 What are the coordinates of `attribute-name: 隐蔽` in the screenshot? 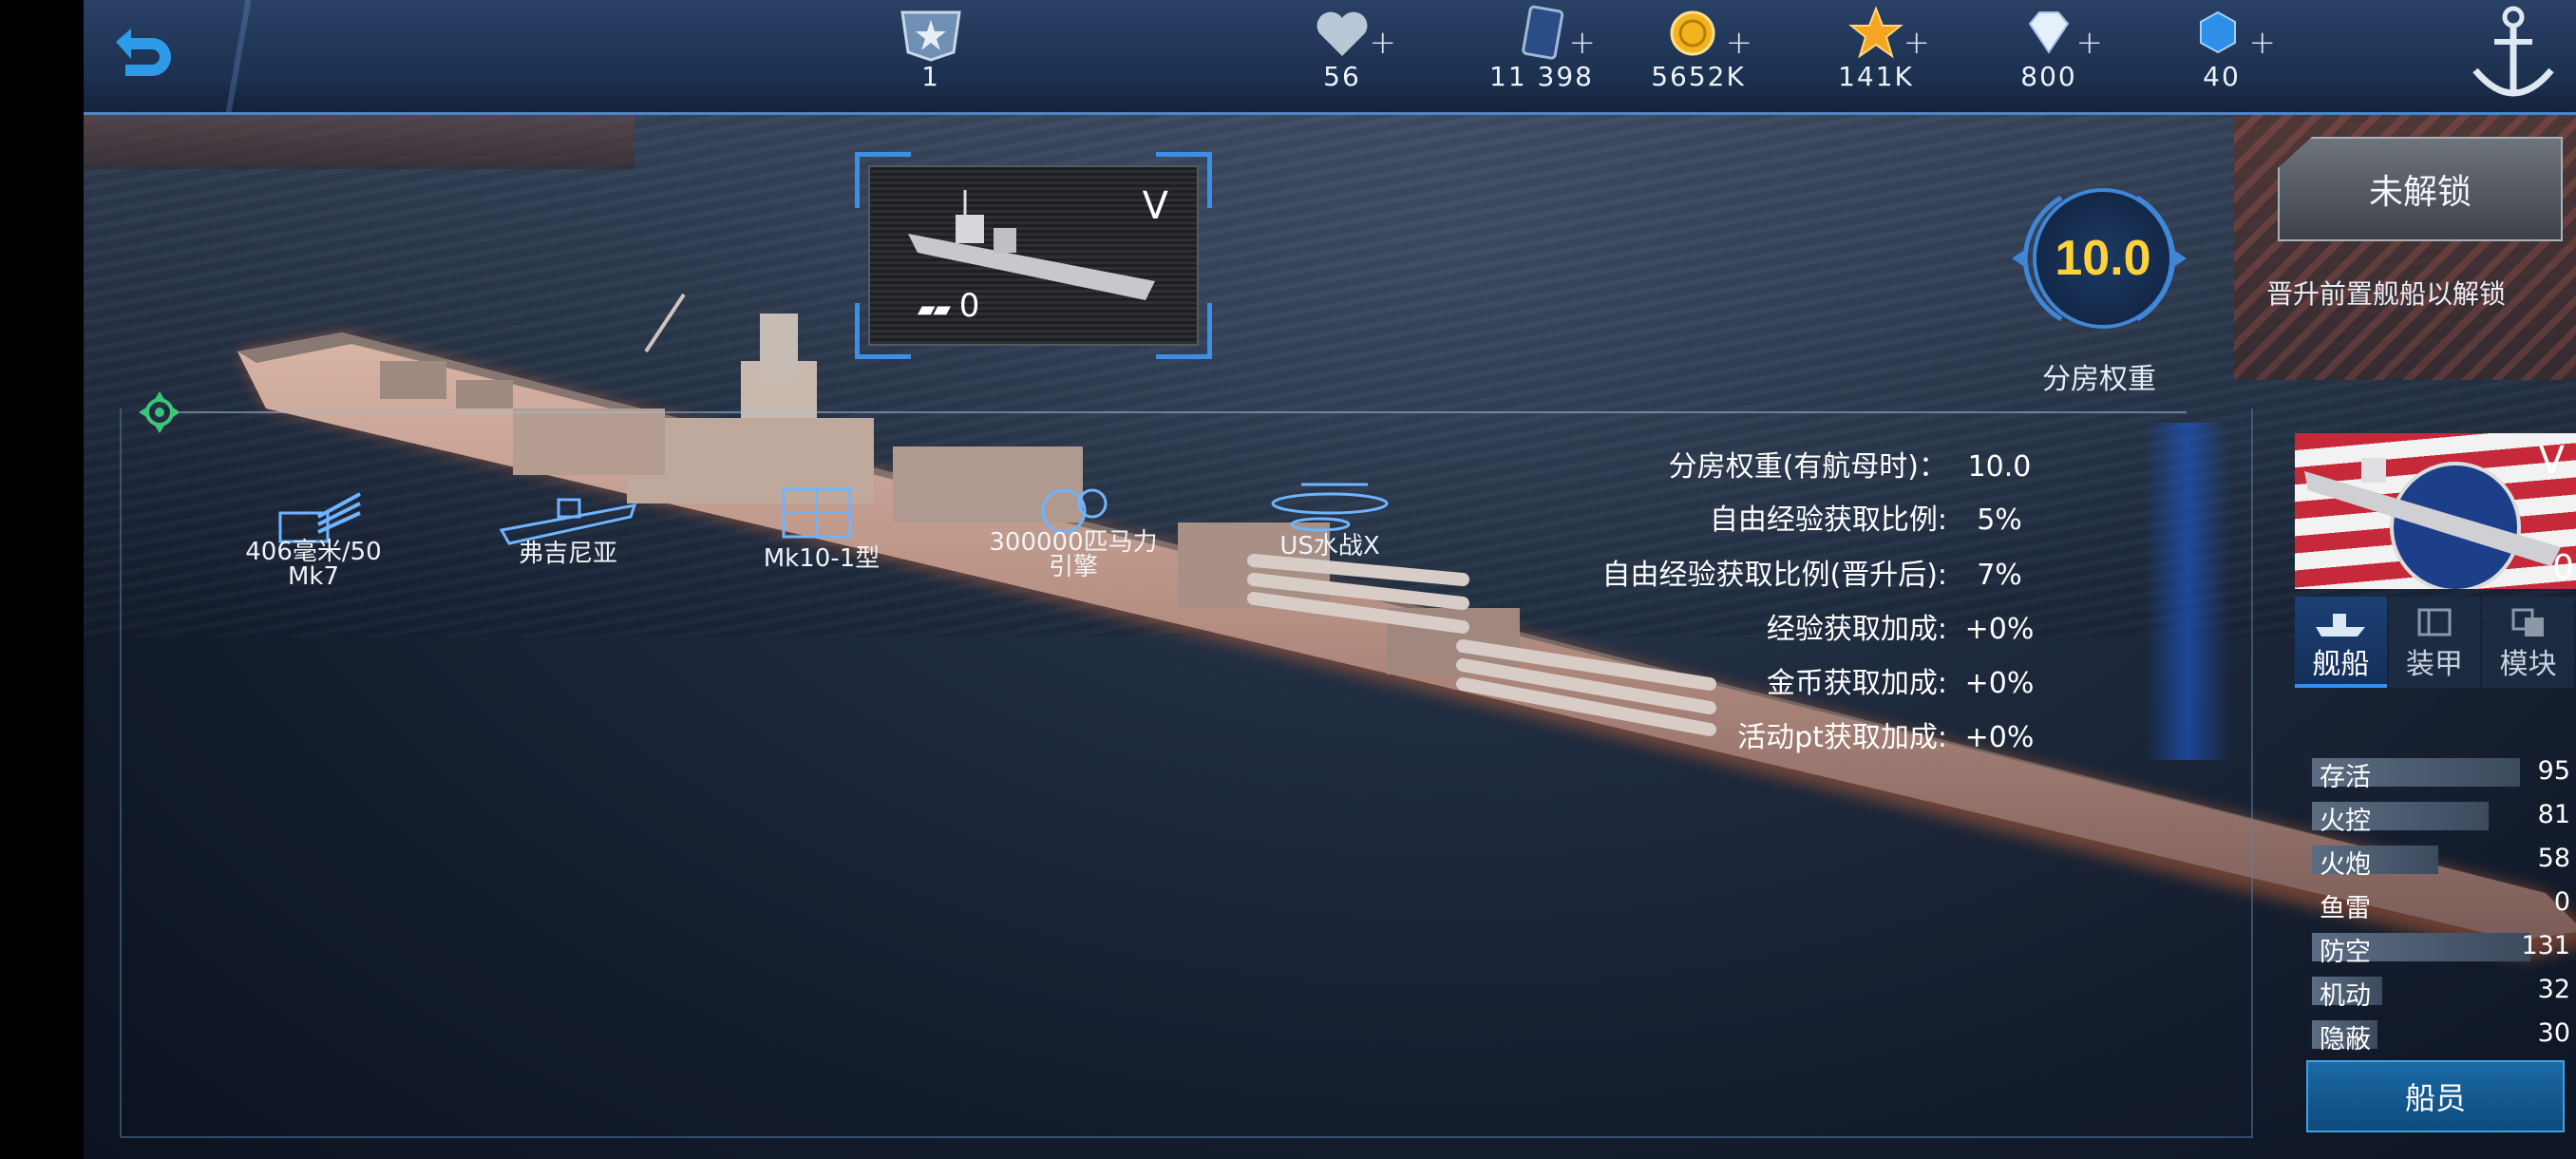 It's located at (2345, 1039).